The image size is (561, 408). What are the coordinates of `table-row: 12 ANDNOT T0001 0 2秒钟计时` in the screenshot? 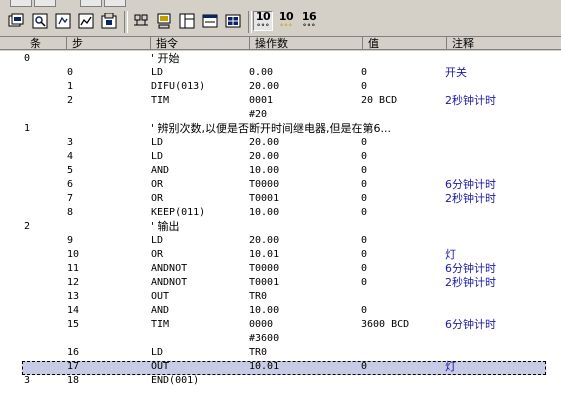 It's located at (280, 283).